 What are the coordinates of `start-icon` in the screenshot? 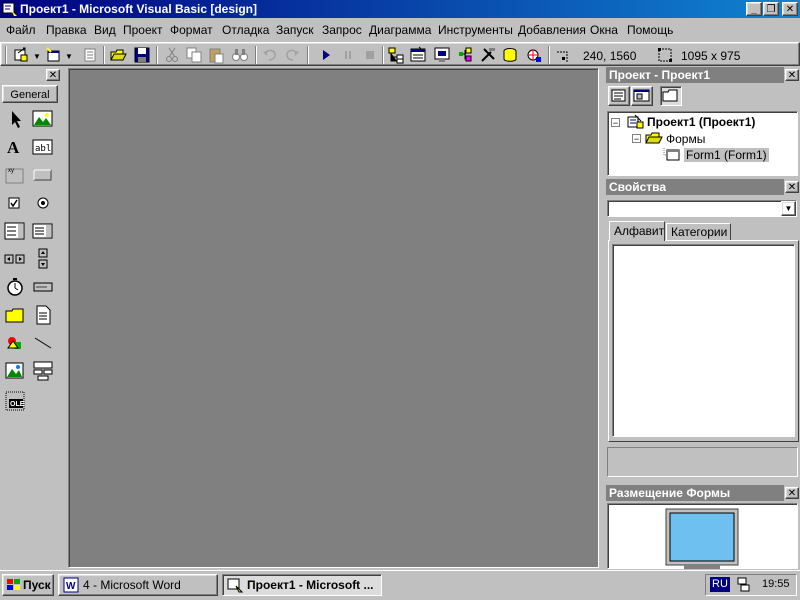 It's located at (326, 55).